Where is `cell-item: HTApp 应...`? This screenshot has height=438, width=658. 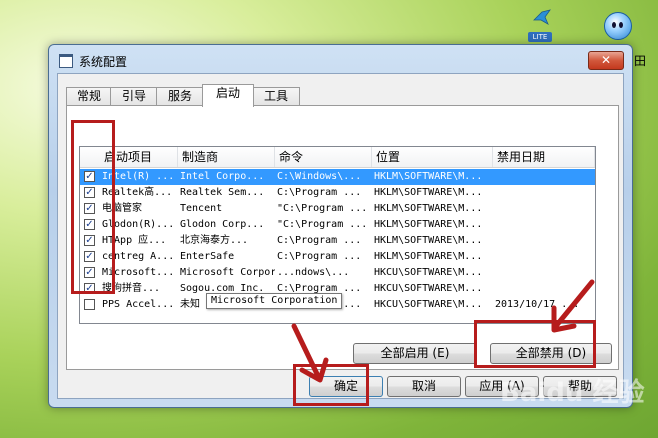
cell-item: HTApp 应... is located at coordinates (134, 240).